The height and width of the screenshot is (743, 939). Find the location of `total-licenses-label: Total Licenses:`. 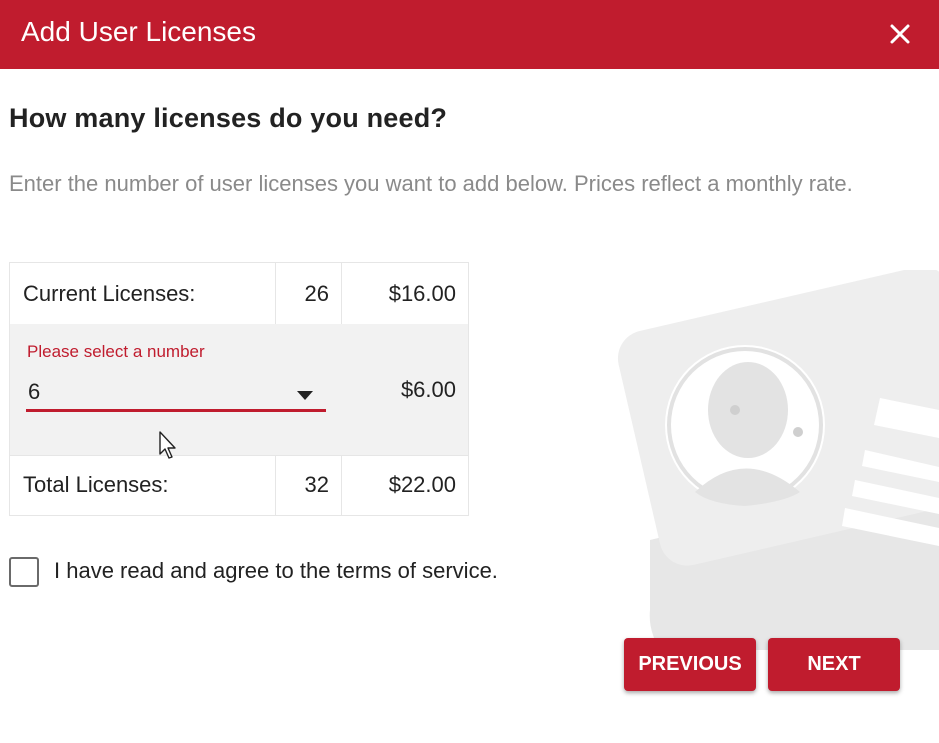

total-licenses-label: Total Licenses: is located at coordinates (143, 485).